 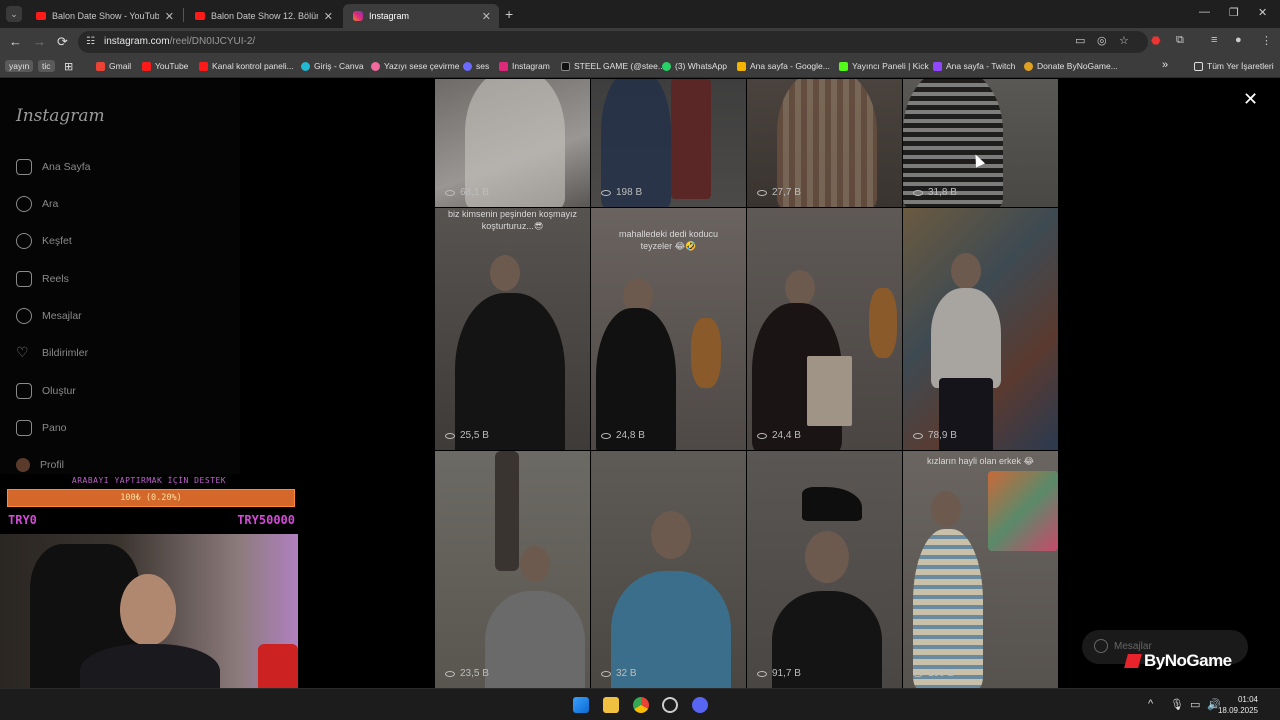 I want to click on bookmark-instagram: Instagram, so click(x=524, y=66).